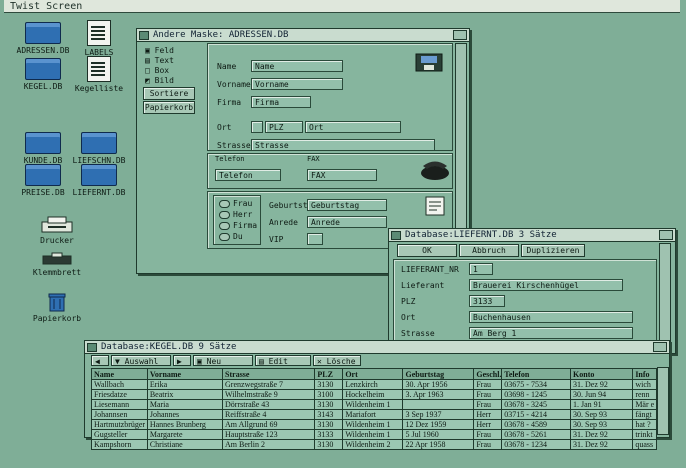 This screenshot has width=686, height=468. What do you see at coordinates (182, 360) in the screenshot?
I see `nav-next-icon: ▶` at bounding box center [182, 360].